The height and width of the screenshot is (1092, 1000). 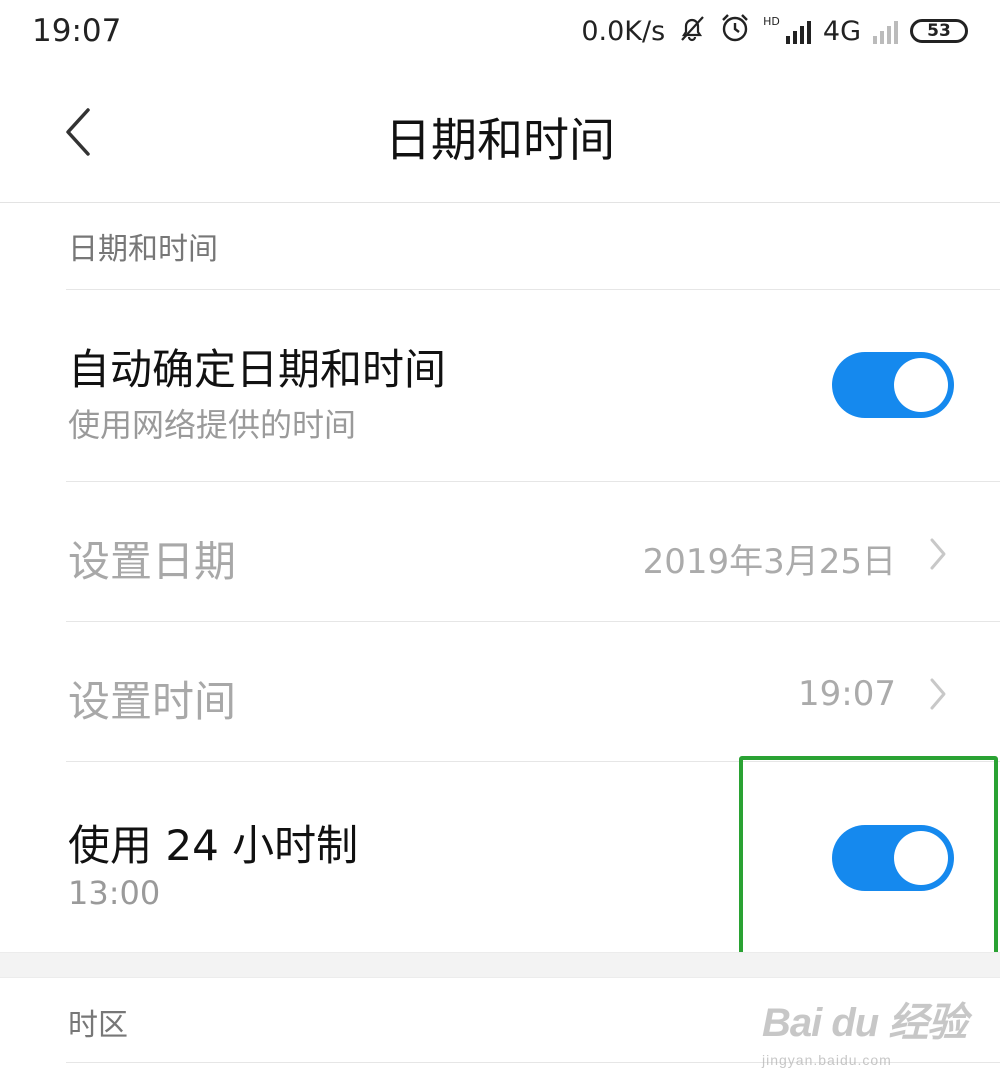 I want to click on signal-icon-secondary, so click(x=885, y=31).